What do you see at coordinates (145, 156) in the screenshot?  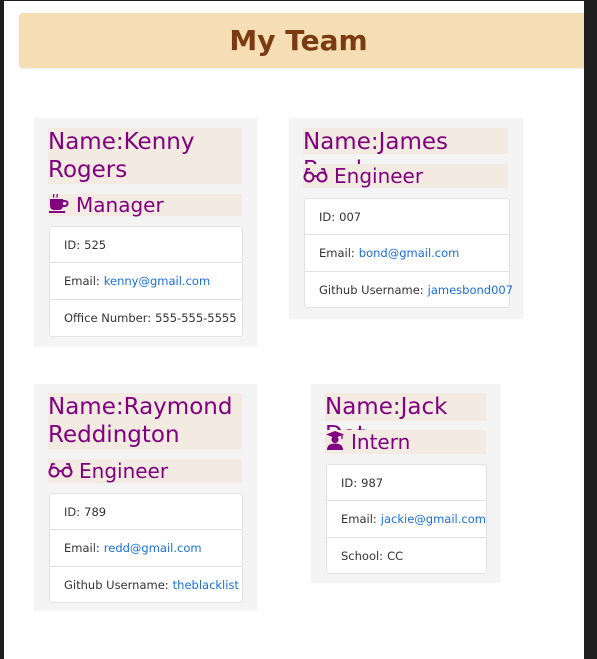 I see `member-name: Name:Kenny Rogers` at bounding box center [145, 156].